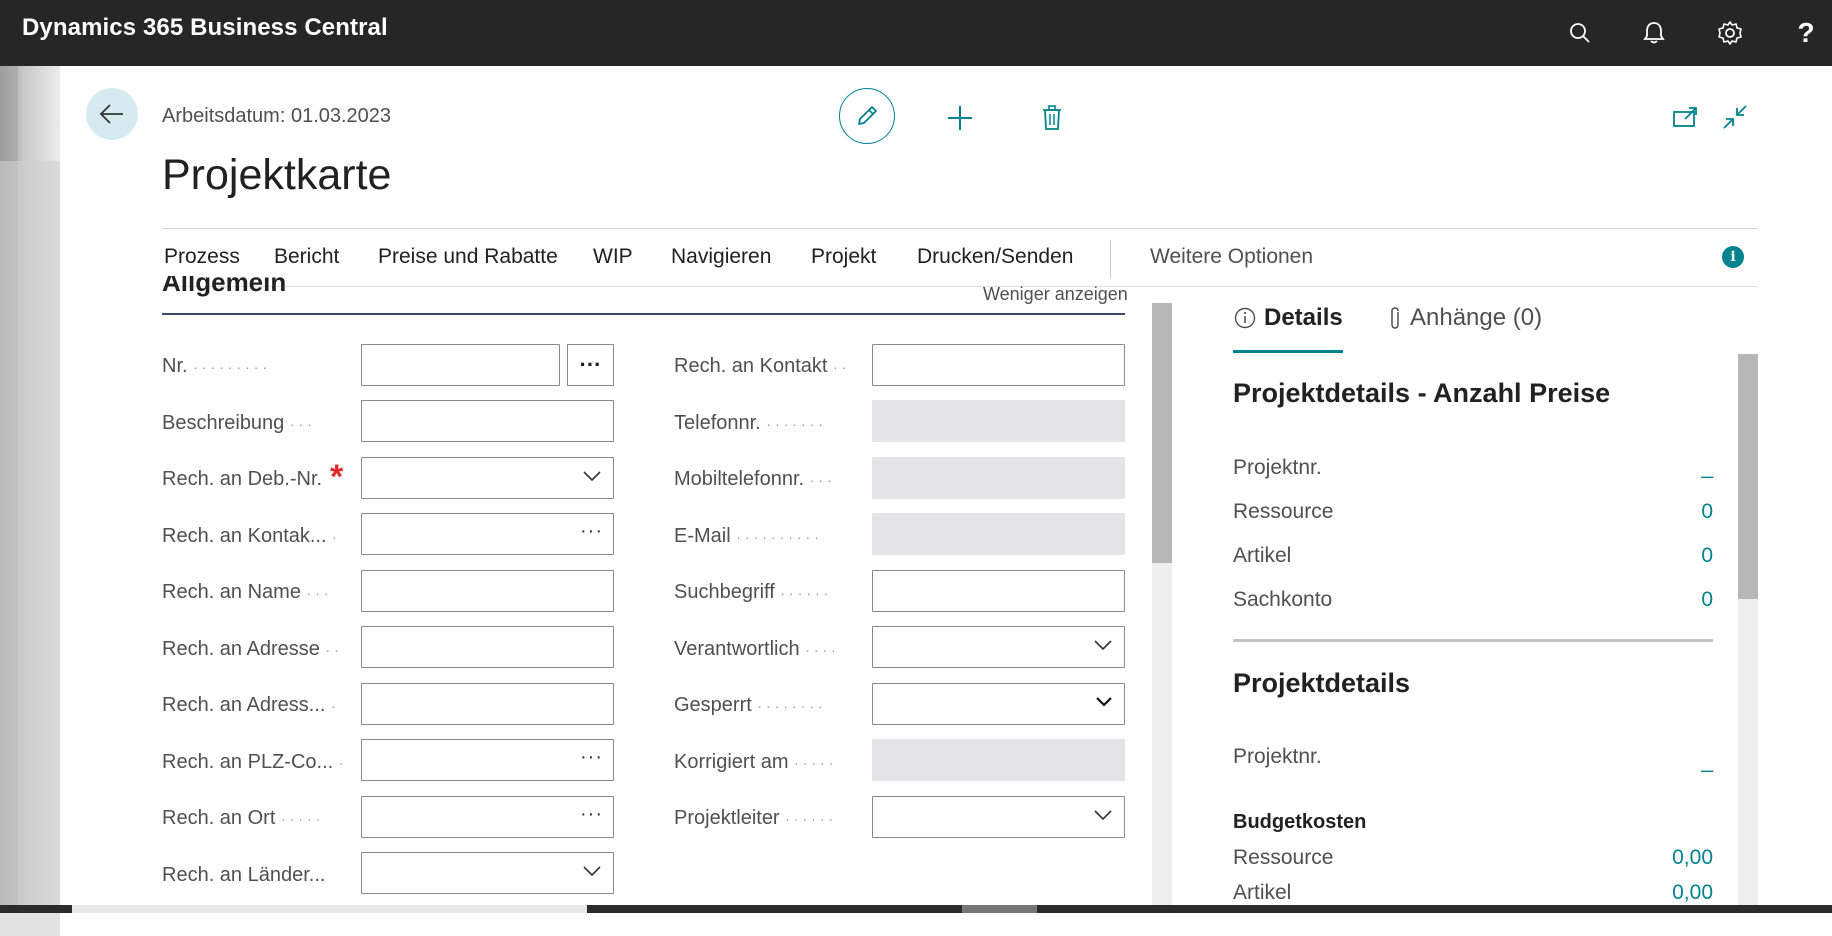 The height and width of the screenshot is (936, 1832). I want to click on nr-assist-button: ···, so click(590, 365).